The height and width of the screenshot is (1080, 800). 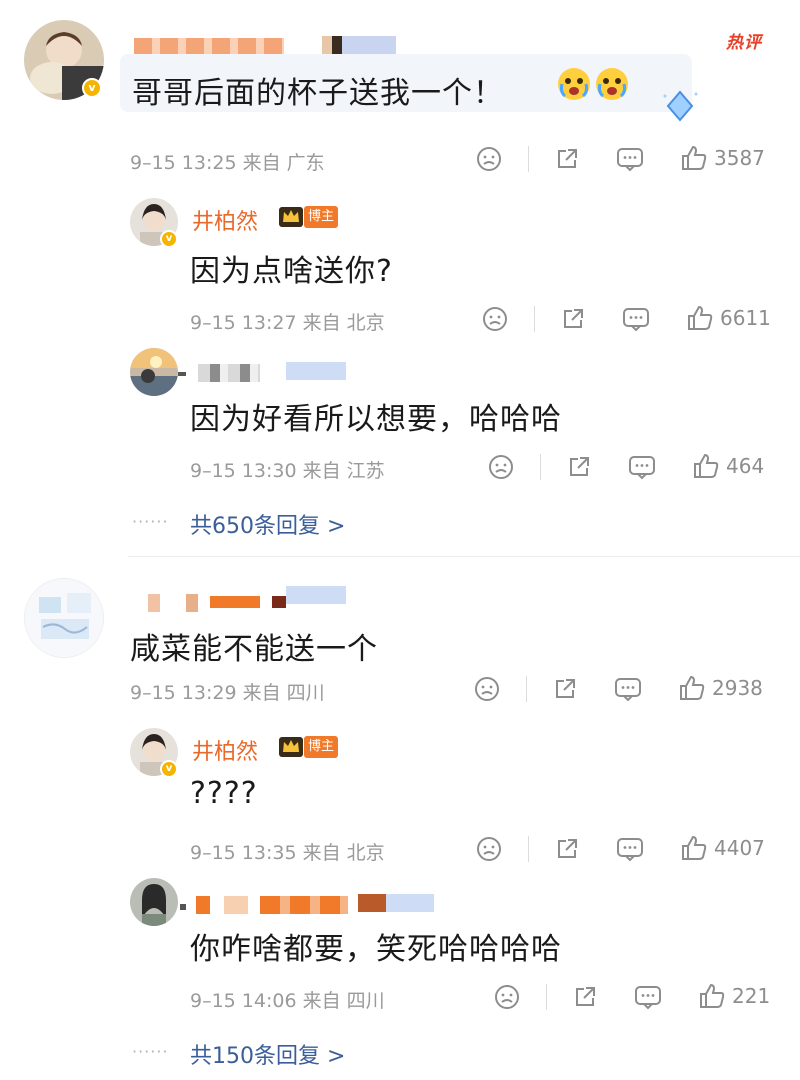 What do you see at coordinates (376, 419) in the screenshot?
I see `reply-text: 因为好看所以想要，哈哈哈` at bounding box center [376, 419].